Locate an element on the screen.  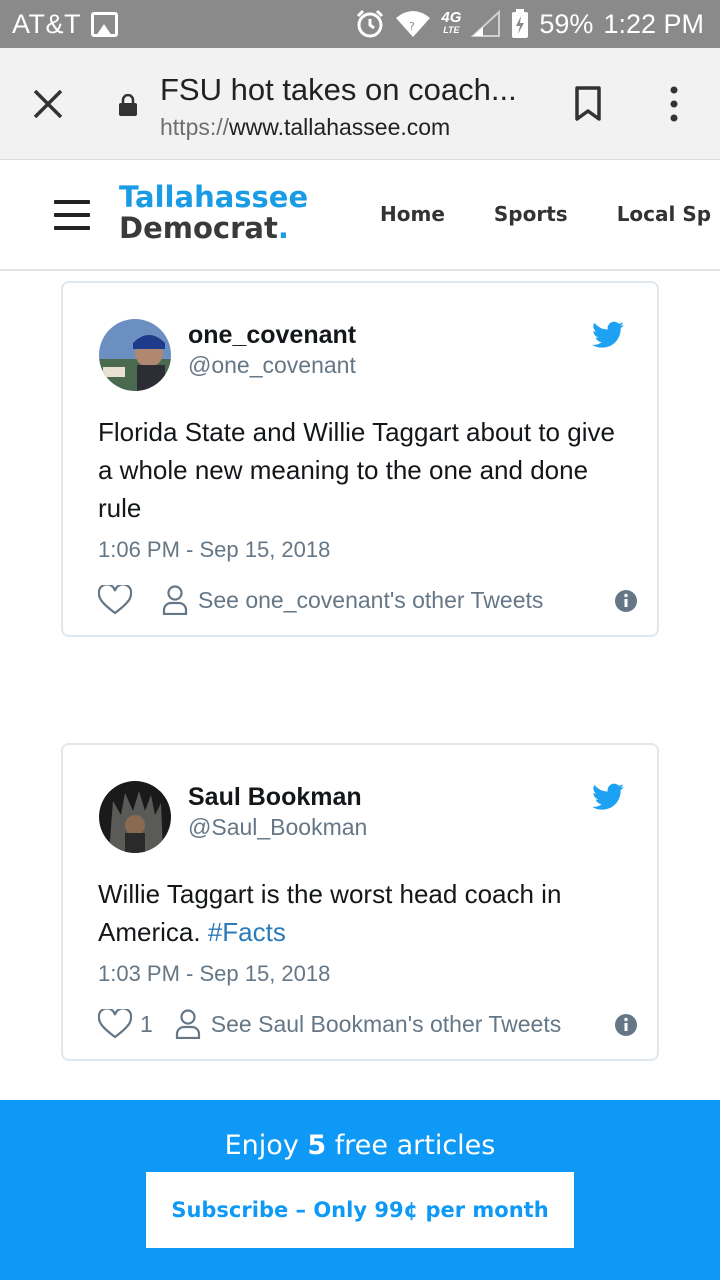
other-tweets-link: See one_covenant's other Tweets is located at coordinates (370, 600).